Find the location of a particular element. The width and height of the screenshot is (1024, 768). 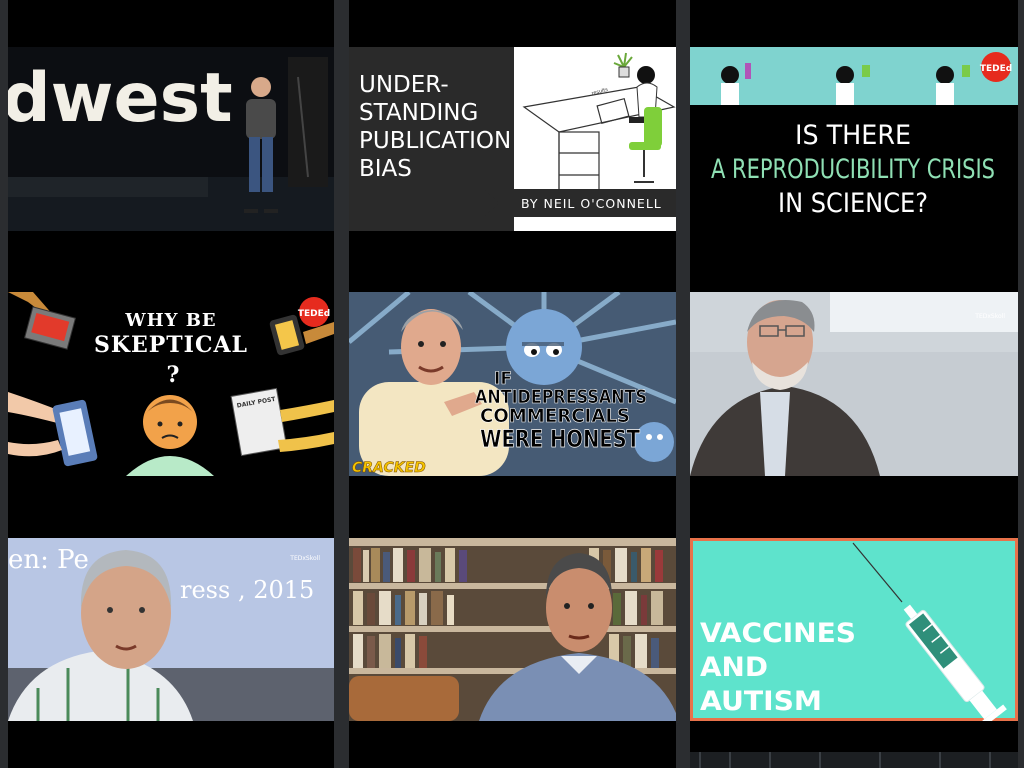

video-thumbnail-bookshelf-interview is located at coordinates (512, 629).